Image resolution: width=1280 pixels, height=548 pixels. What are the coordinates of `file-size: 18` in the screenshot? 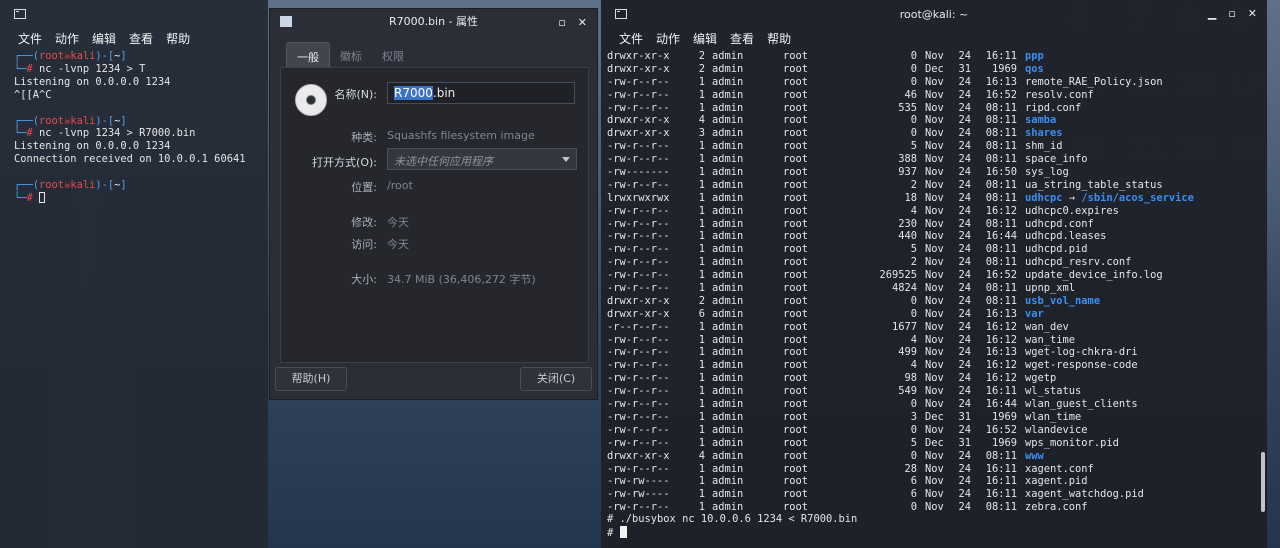 It's located at (910, 197).